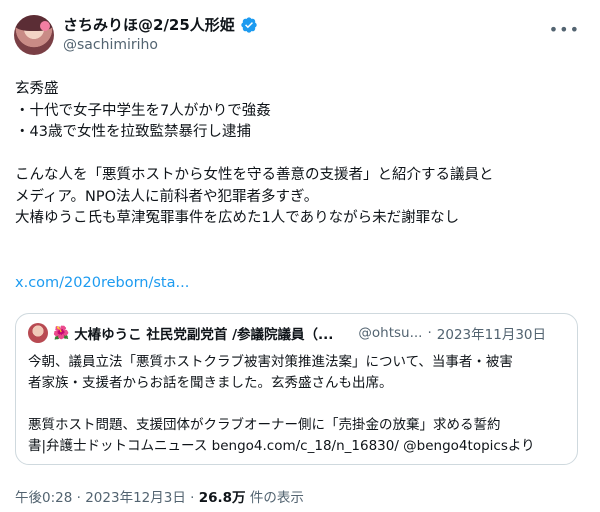  What do you see at coordinates (222, 498) in the screenshot?
I see `views-count: 26.8万` at bounding box center [222, 498].